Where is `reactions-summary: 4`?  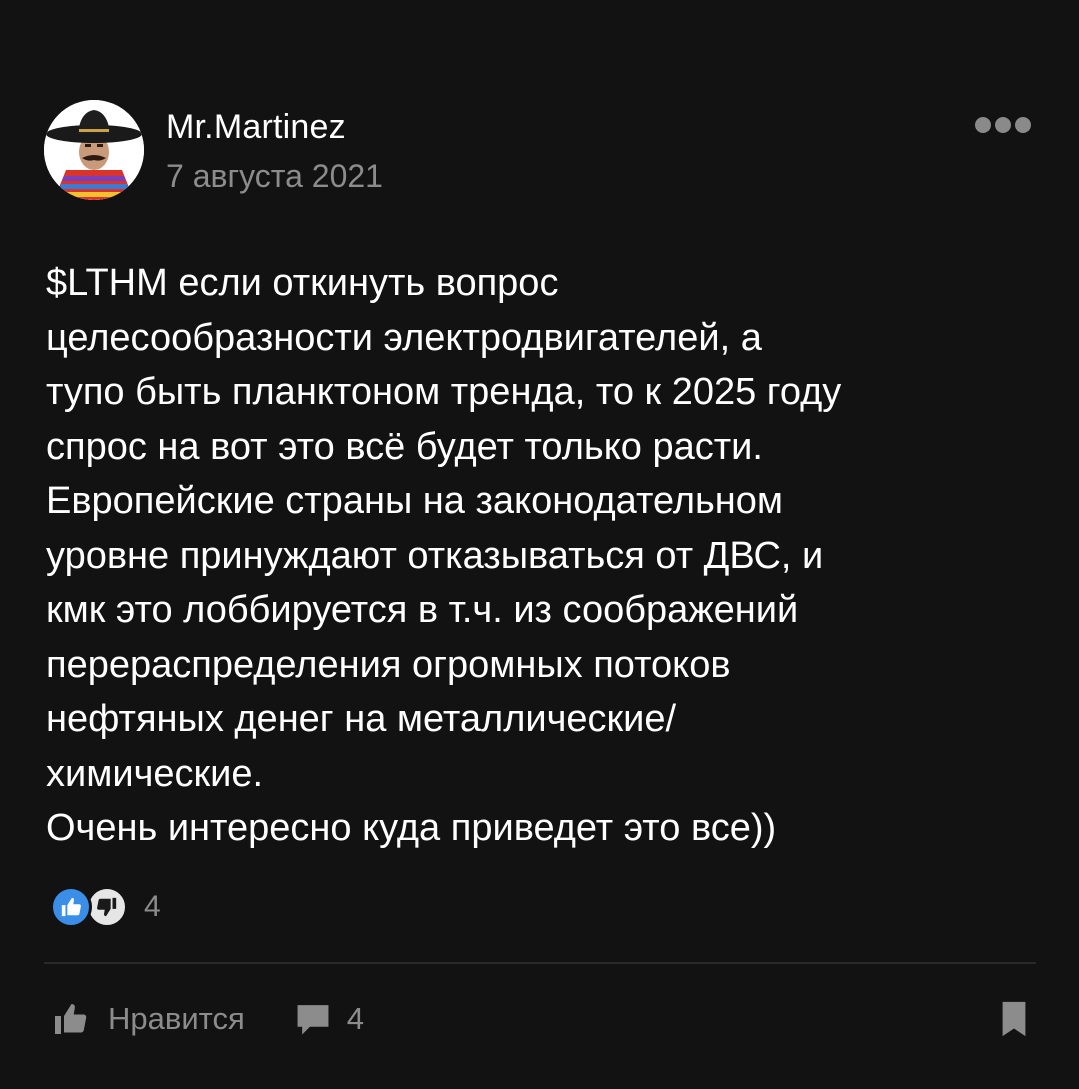
reactions-summary: 4 is located at coordinates (105, 907).